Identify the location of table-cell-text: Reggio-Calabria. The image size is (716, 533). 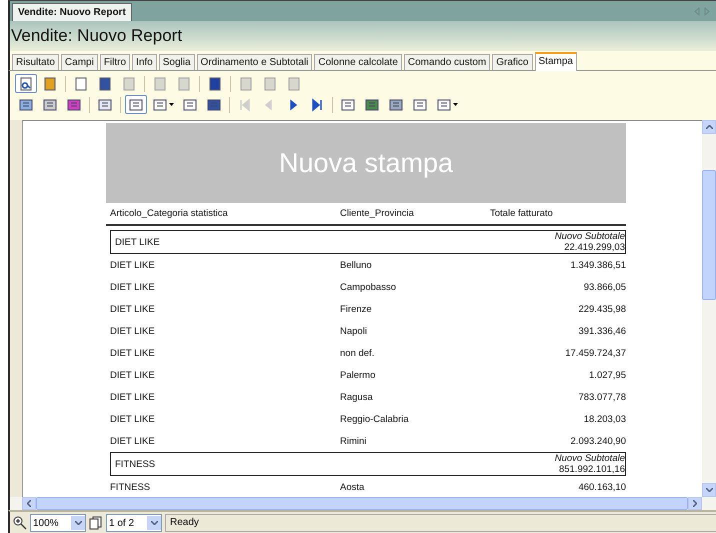
(375, 419).